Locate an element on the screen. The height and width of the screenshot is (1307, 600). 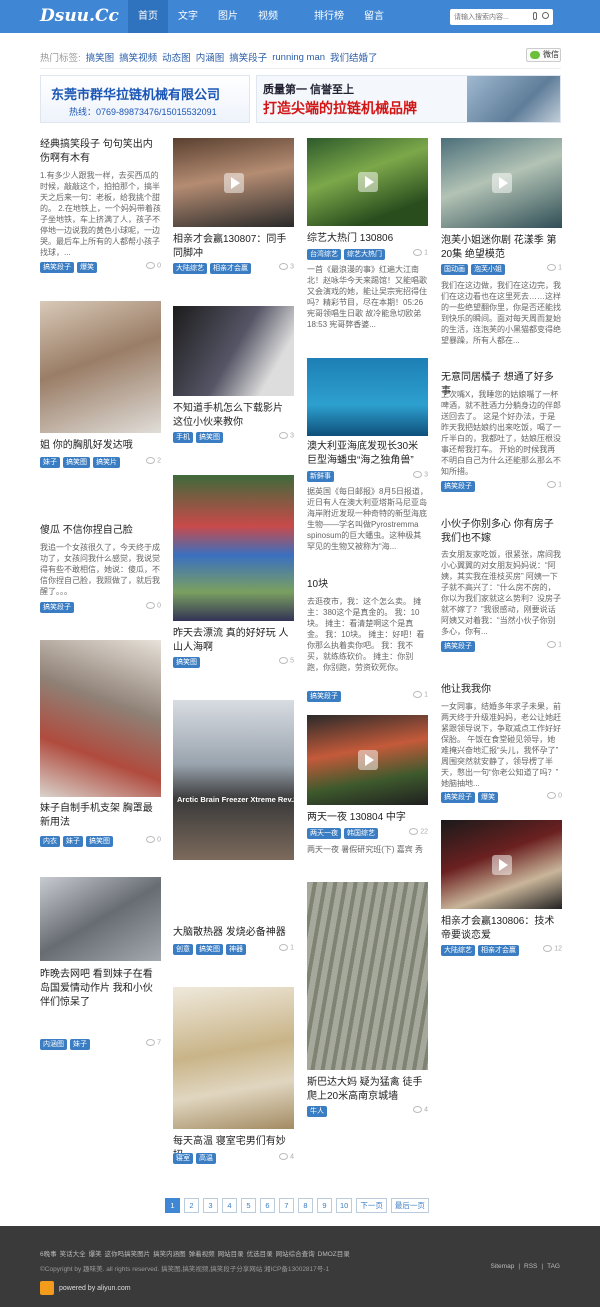
post-thumbnail: Arctic Brain Freezer Xtreme Rev.2 is located at coordinates (233, 780).